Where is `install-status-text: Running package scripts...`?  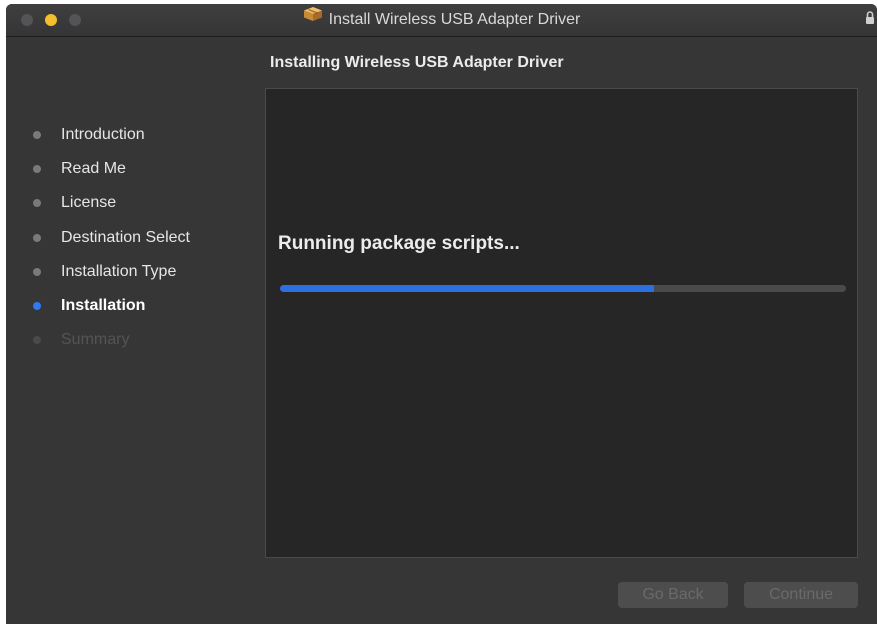
install-status-text: Running package scripts... is located at coordinates (399, 243).